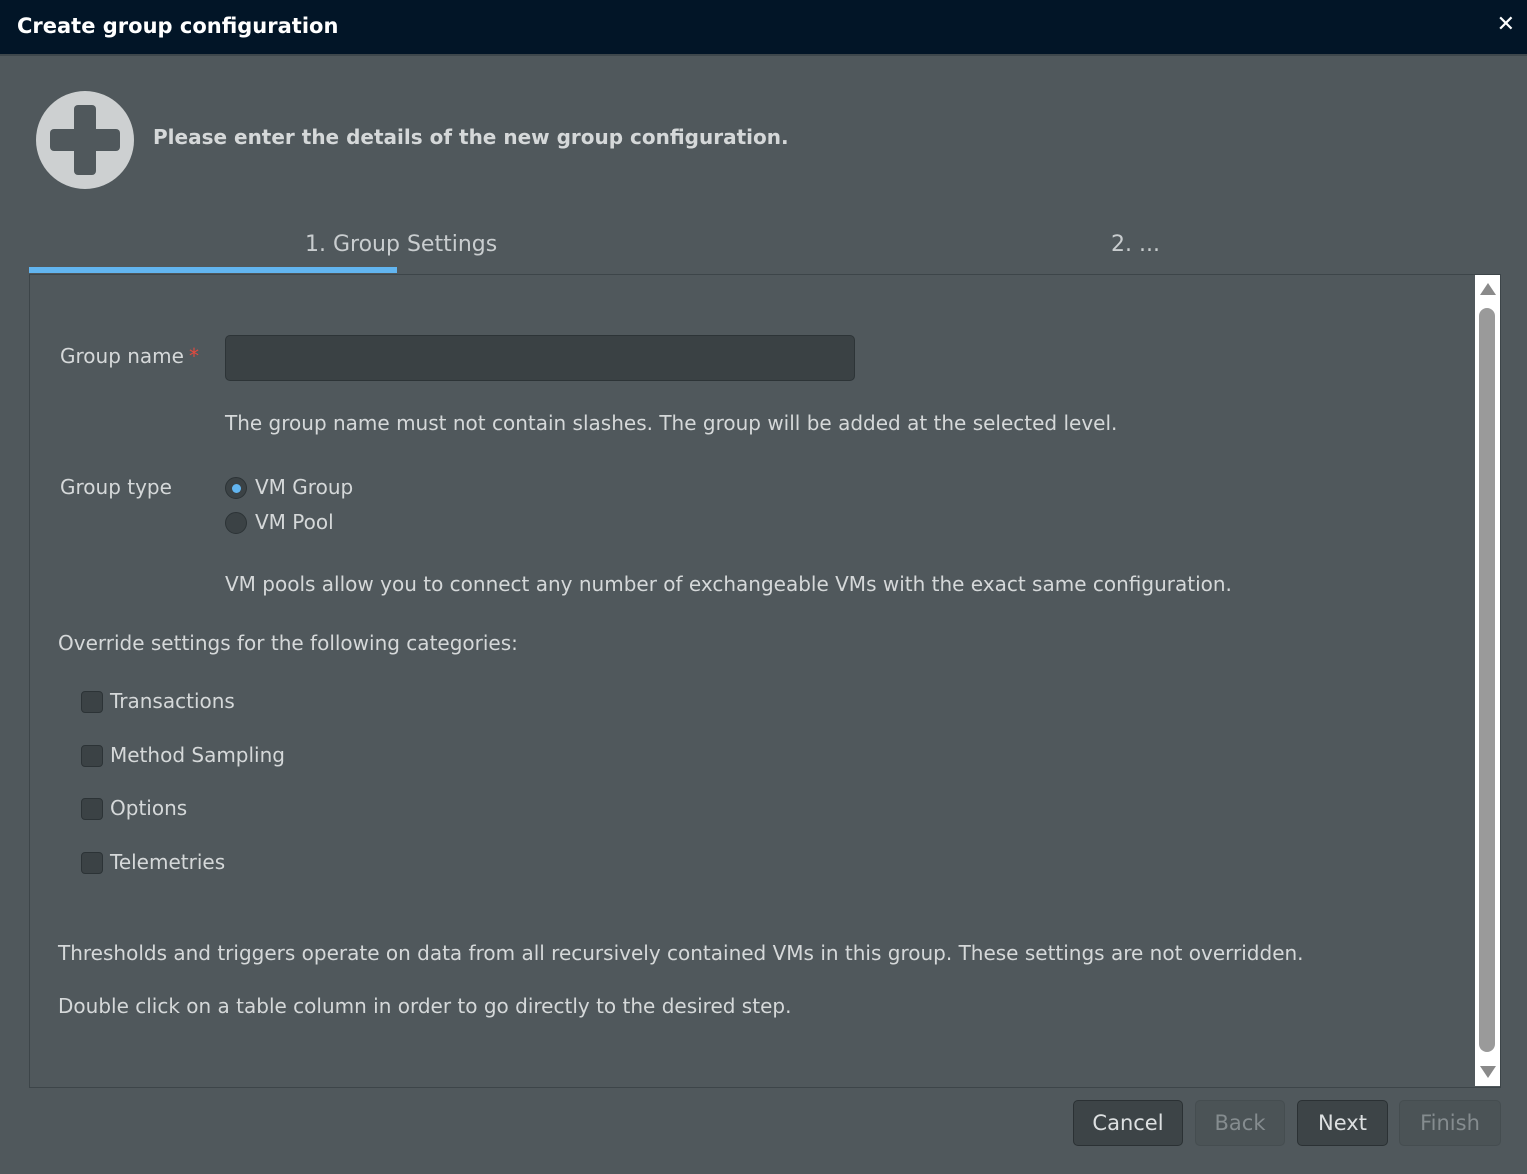 The height and width of the screenshot is (1174, 1527). I want to click on back-button: Back, so click(1240, 1123).